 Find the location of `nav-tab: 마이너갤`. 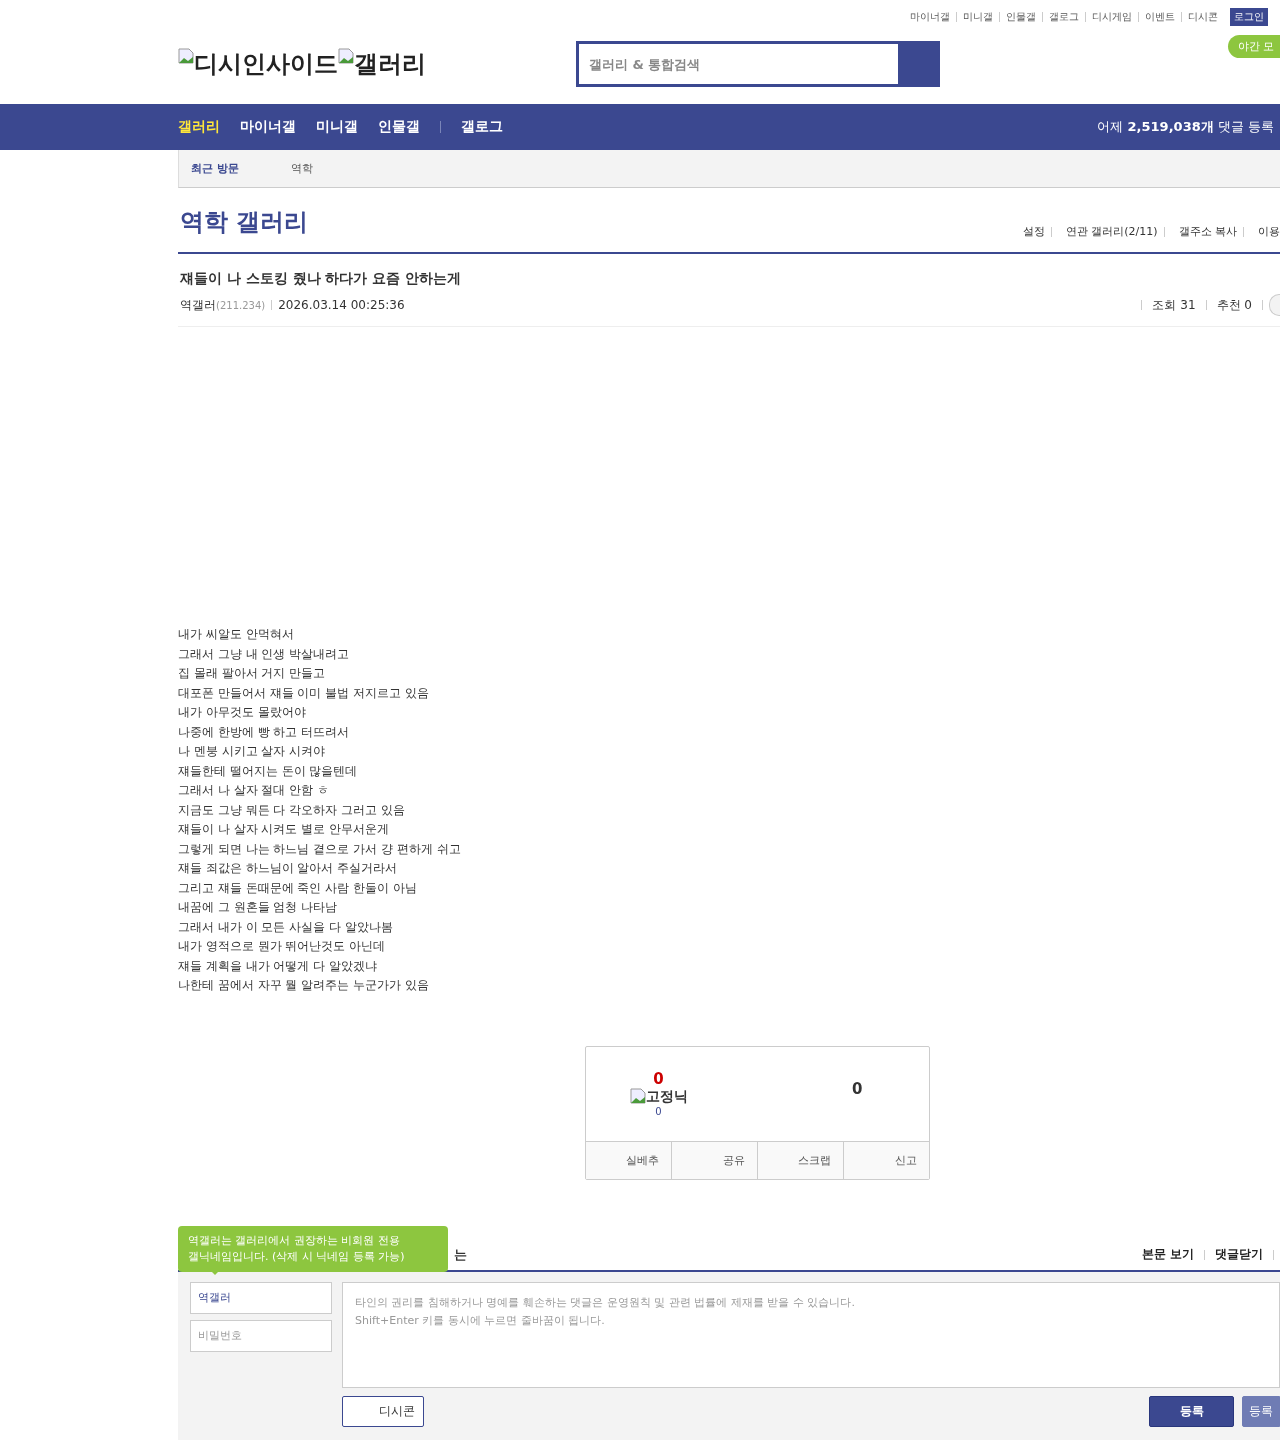

nav-tab: 마이너갤 is located at coordinates (268, 127).